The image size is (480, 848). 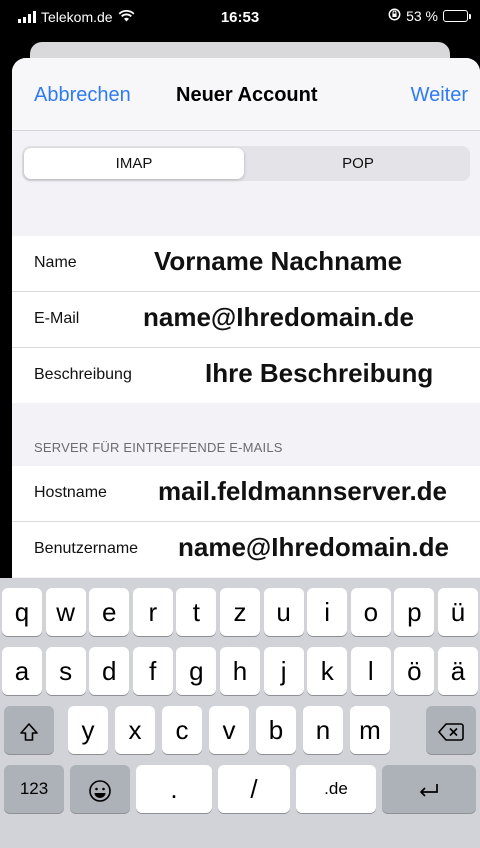 I want to click on key-w: w, so click(x=65, y=612).